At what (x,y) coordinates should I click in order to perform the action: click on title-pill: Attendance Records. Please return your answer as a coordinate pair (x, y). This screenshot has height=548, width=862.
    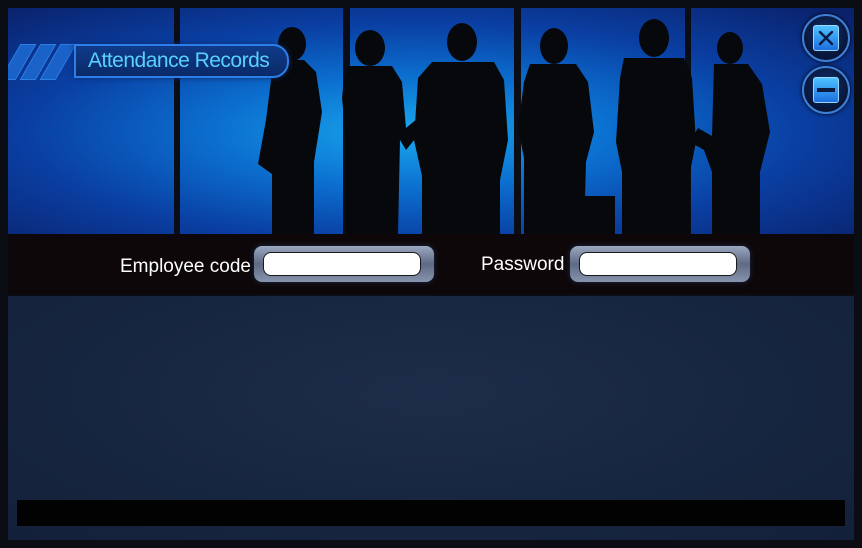
    Looking at the image, I should click on (182, 61).